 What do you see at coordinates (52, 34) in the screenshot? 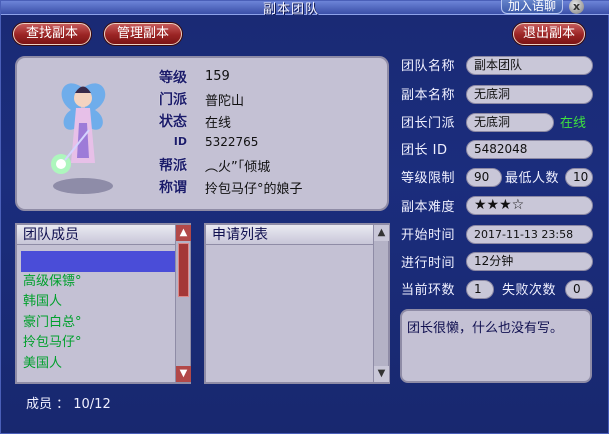
I see `find-dungeon-button: 查找副本` at bounding box center [52, 34].